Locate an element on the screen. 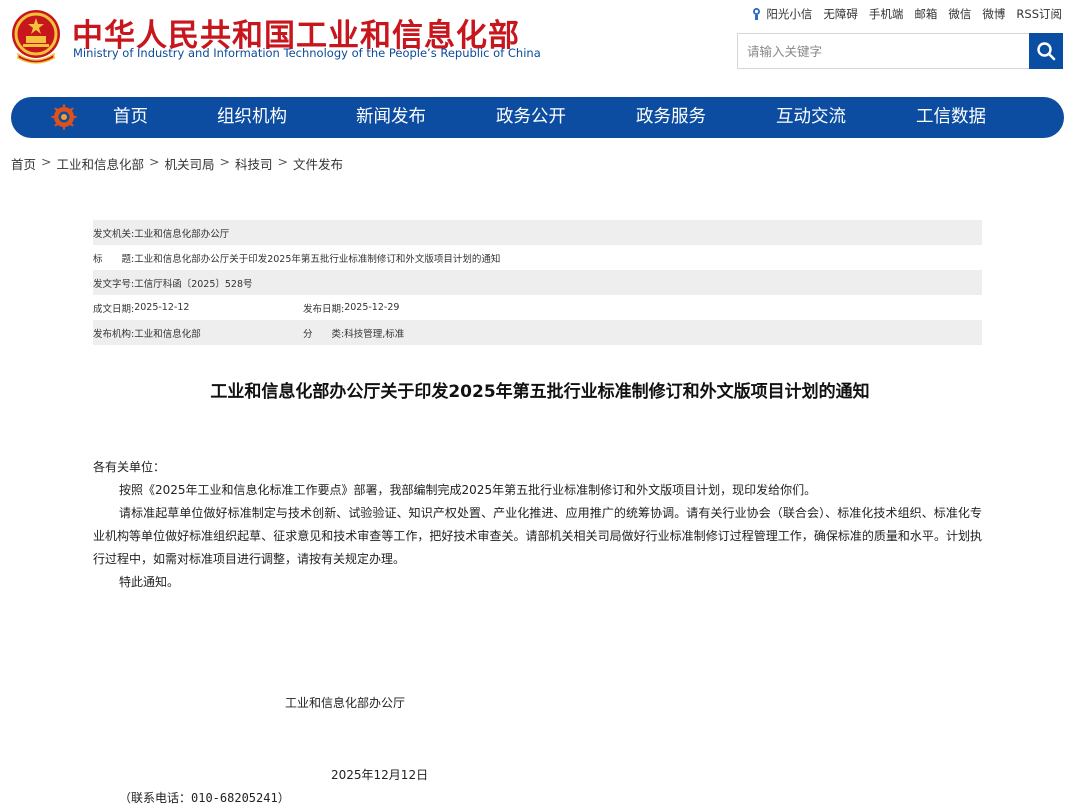  meta-row-dates: 成文日期: 2025-12-12 发布日期: 2025-12-29 is located at coordinates (537, 307).